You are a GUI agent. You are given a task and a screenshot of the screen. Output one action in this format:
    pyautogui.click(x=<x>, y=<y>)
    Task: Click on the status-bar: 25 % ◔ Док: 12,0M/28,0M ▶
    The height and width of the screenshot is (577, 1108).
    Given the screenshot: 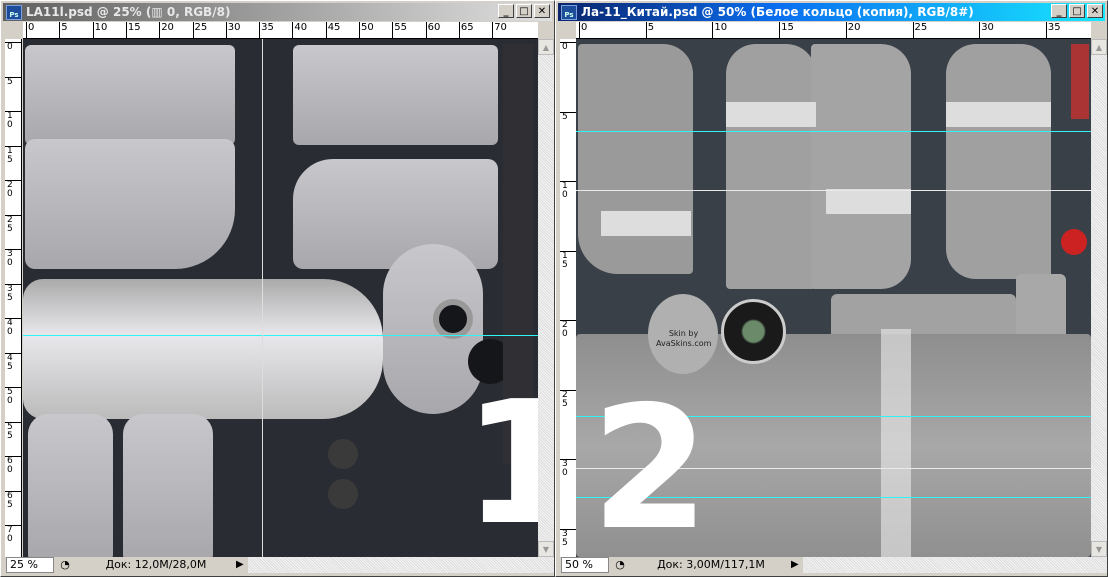 What is the action you would take?
    pyautogui.click(x=280, y=564)
    